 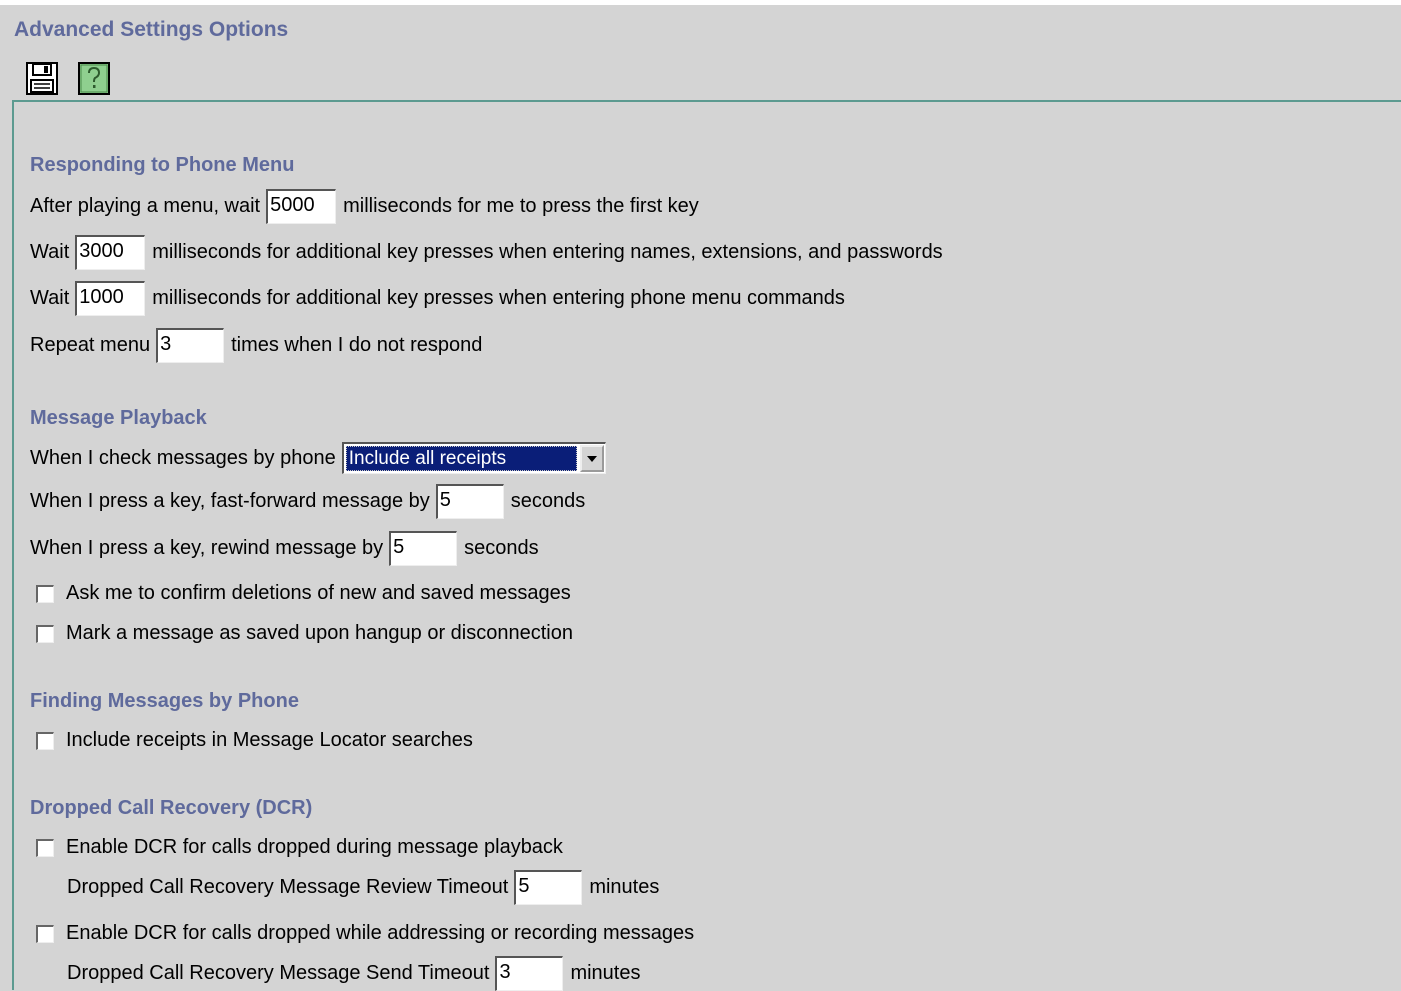 I want to click on section-heading-playback: Message Playback, so click(x=118, y=418).